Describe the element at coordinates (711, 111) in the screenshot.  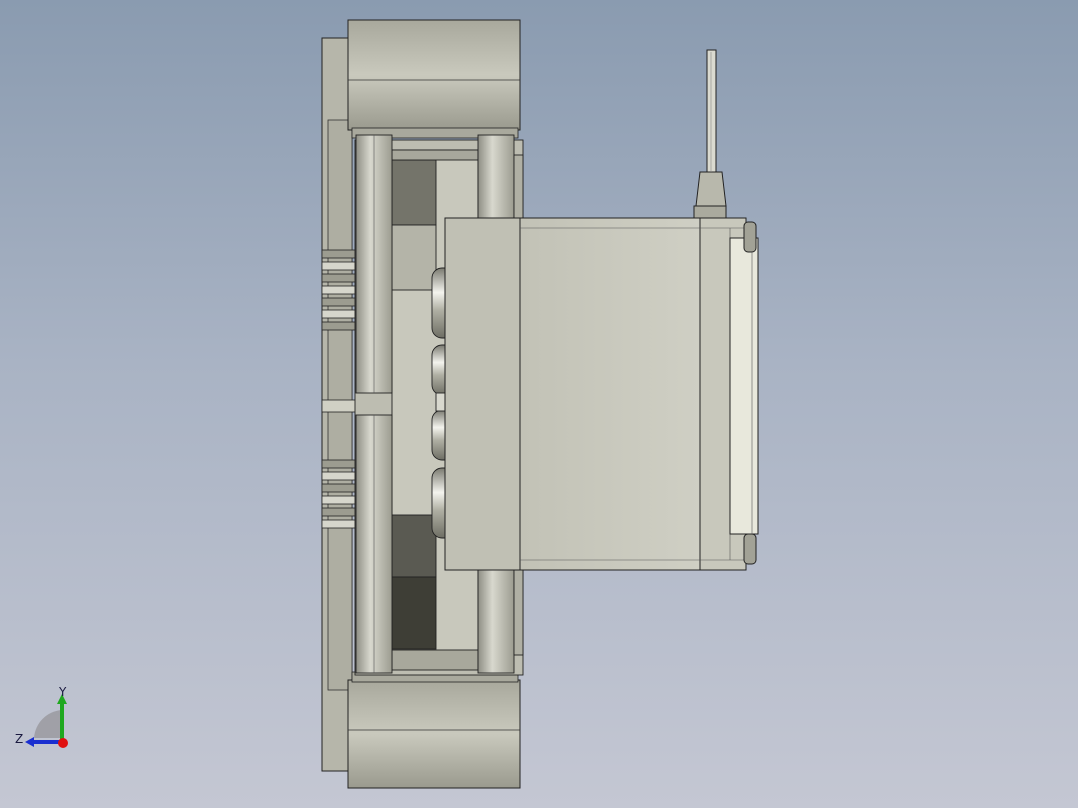
I see `cable` at that location.